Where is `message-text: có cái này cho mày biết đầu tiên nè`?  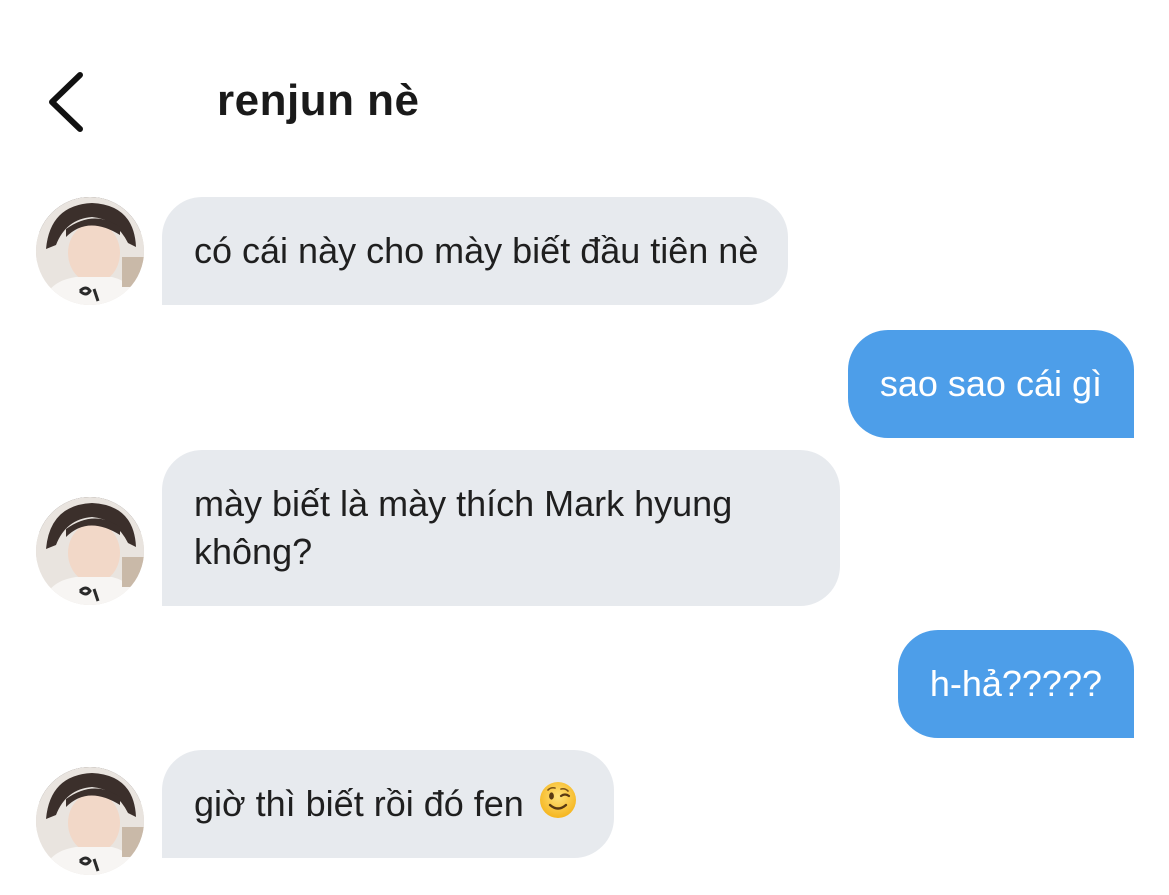 message-text: có cái này cho mày biết đầu tiên nè is located at coordinates (476, 250).